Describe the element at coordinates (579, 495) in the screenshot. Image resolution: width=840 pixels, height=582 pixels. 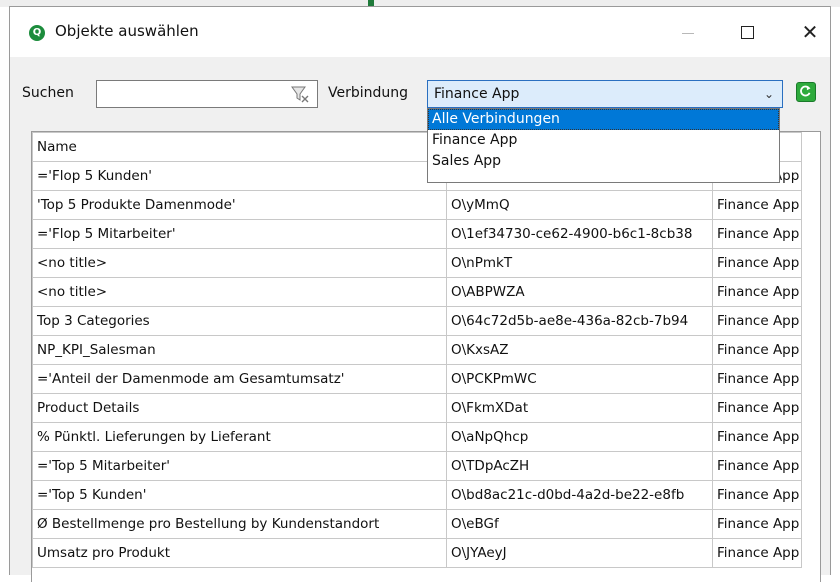
I see `cell-object-id: O\bd8ac21c-d0bd-4a2d-be22-e8fb` at that location.